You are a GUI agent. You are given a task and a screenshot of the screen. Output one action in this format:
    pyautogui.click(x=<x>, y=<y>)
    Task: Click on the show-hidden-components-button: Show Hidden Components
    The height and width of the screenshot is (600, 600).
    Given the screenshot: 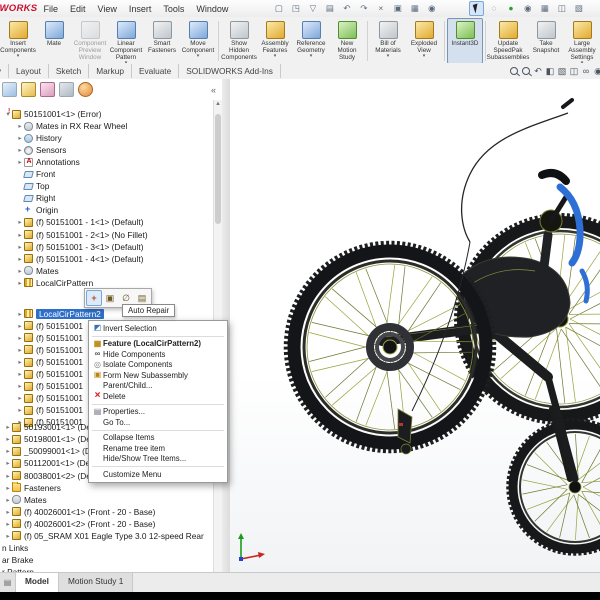 What is the action you would take?
    pyautogui.click(x=239, y=41)
    